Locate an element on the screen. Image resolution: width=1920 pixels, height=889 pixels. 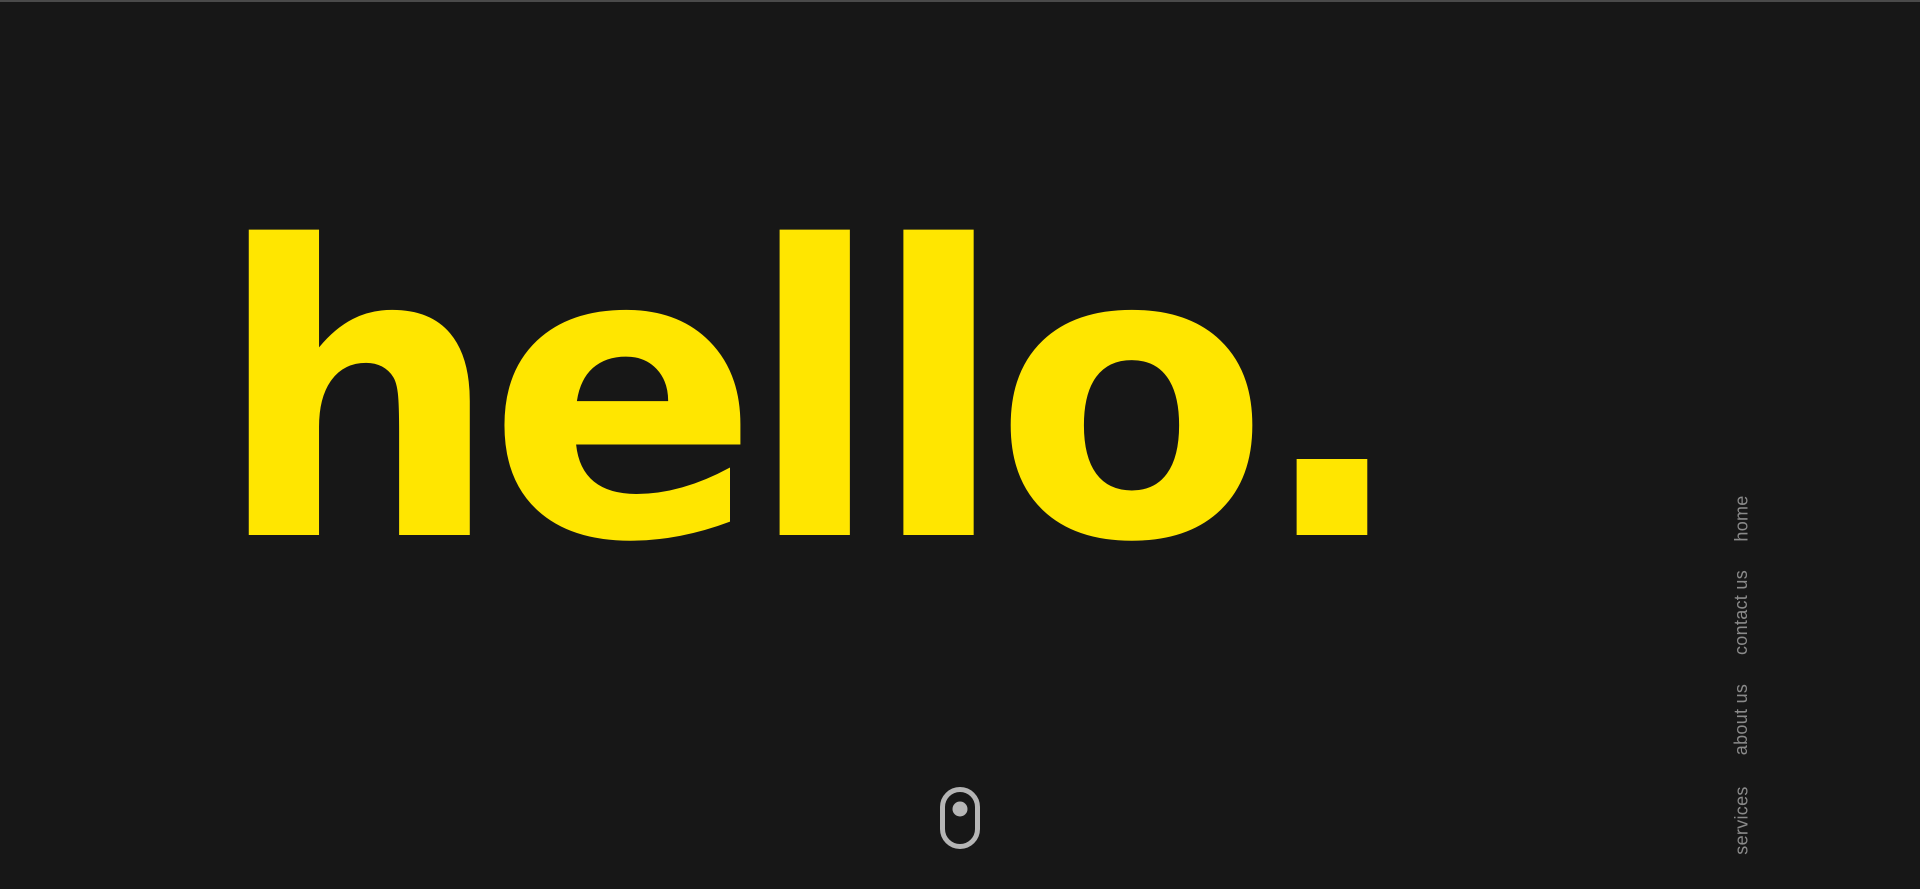
nav-link-contact-us: contact us is located at coordinates (1742, 612).